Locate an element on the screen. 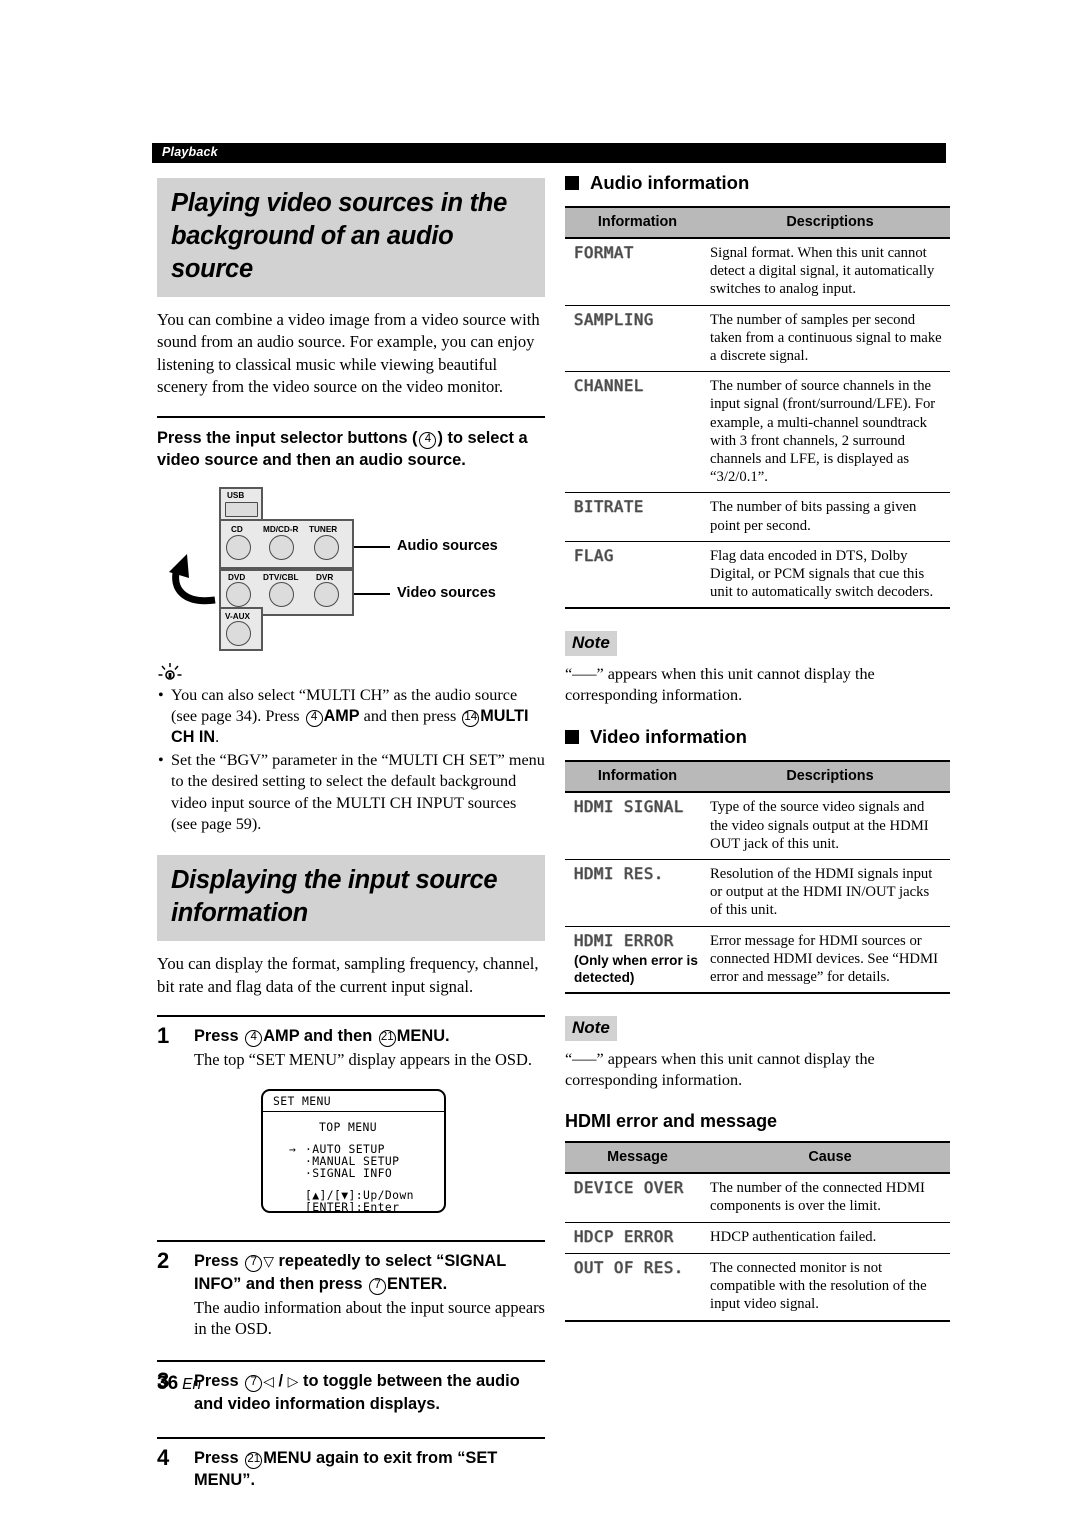 The image size is (1080, 1528). tip-bulb-icon is located at coordinates (170, 673).